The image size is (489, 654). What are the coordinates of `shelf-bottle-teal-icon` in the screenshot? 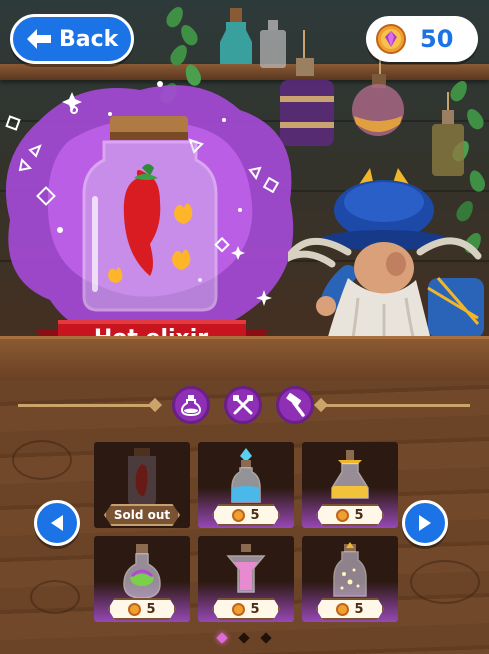 It's located at (236, 36).